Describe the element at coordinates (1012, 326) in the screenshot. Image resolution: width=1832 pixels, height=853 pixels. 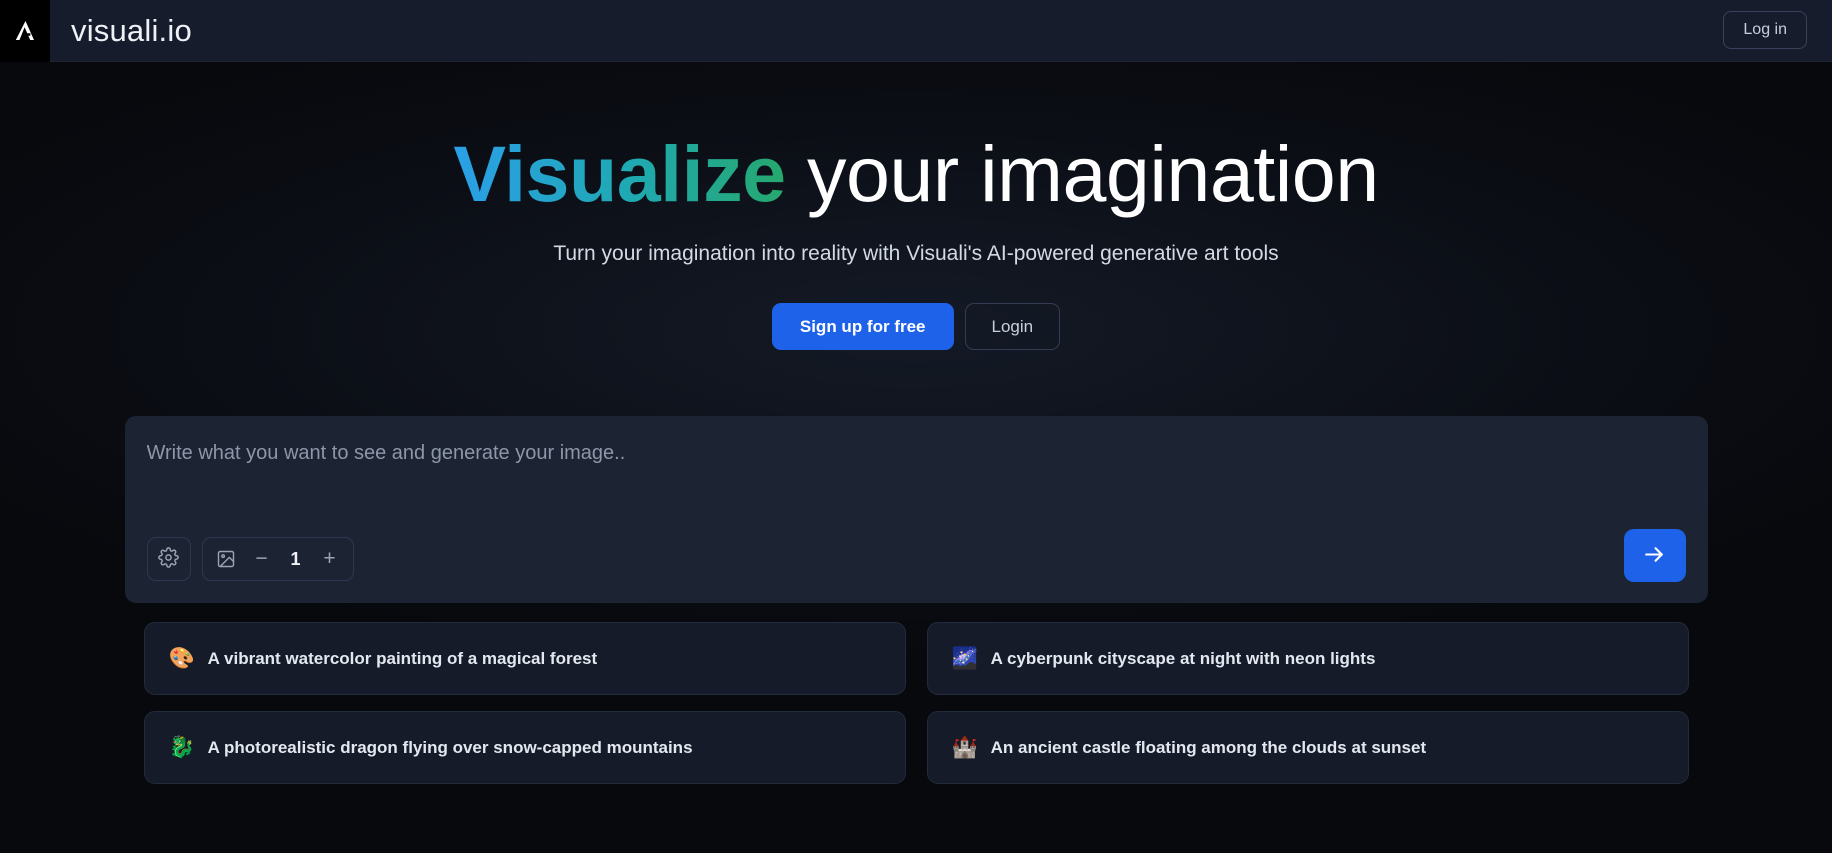
I see `hero-login-button: Login` at that location.